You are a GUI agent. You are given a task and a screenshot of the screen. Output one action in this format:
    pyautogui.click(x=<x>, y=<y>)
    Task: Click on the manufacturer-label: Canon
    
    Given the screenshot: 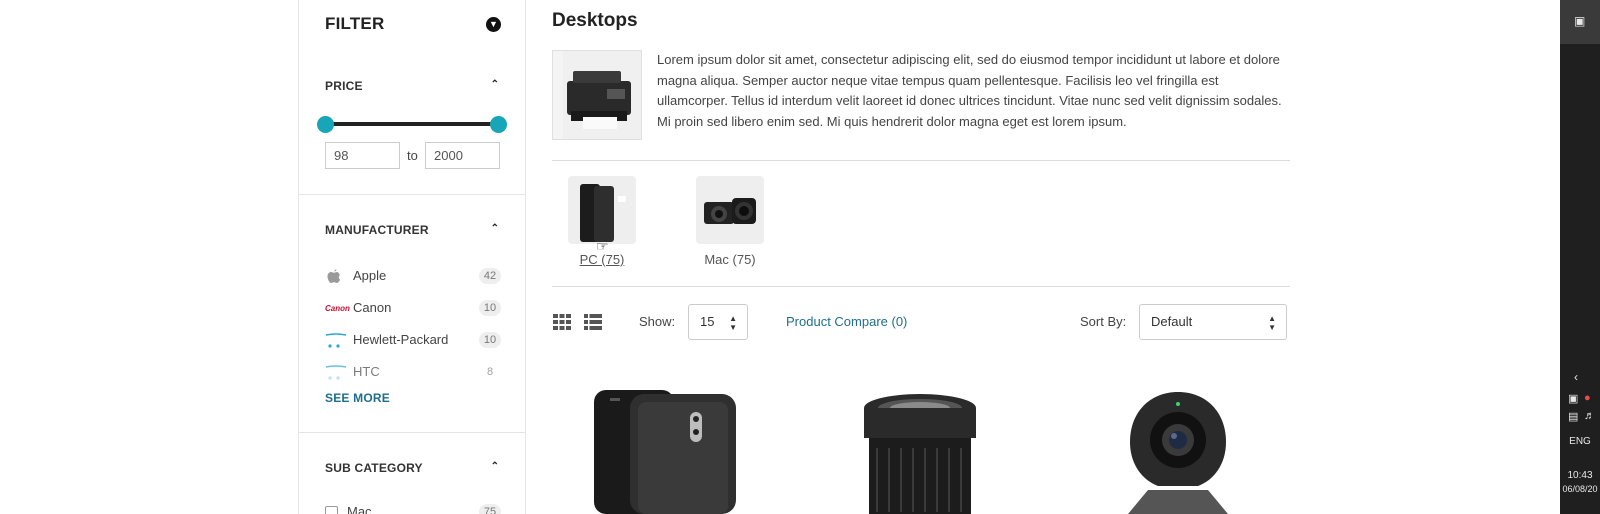 What is the action you would take?
    pyautogui.click(x=372, y=307)
    